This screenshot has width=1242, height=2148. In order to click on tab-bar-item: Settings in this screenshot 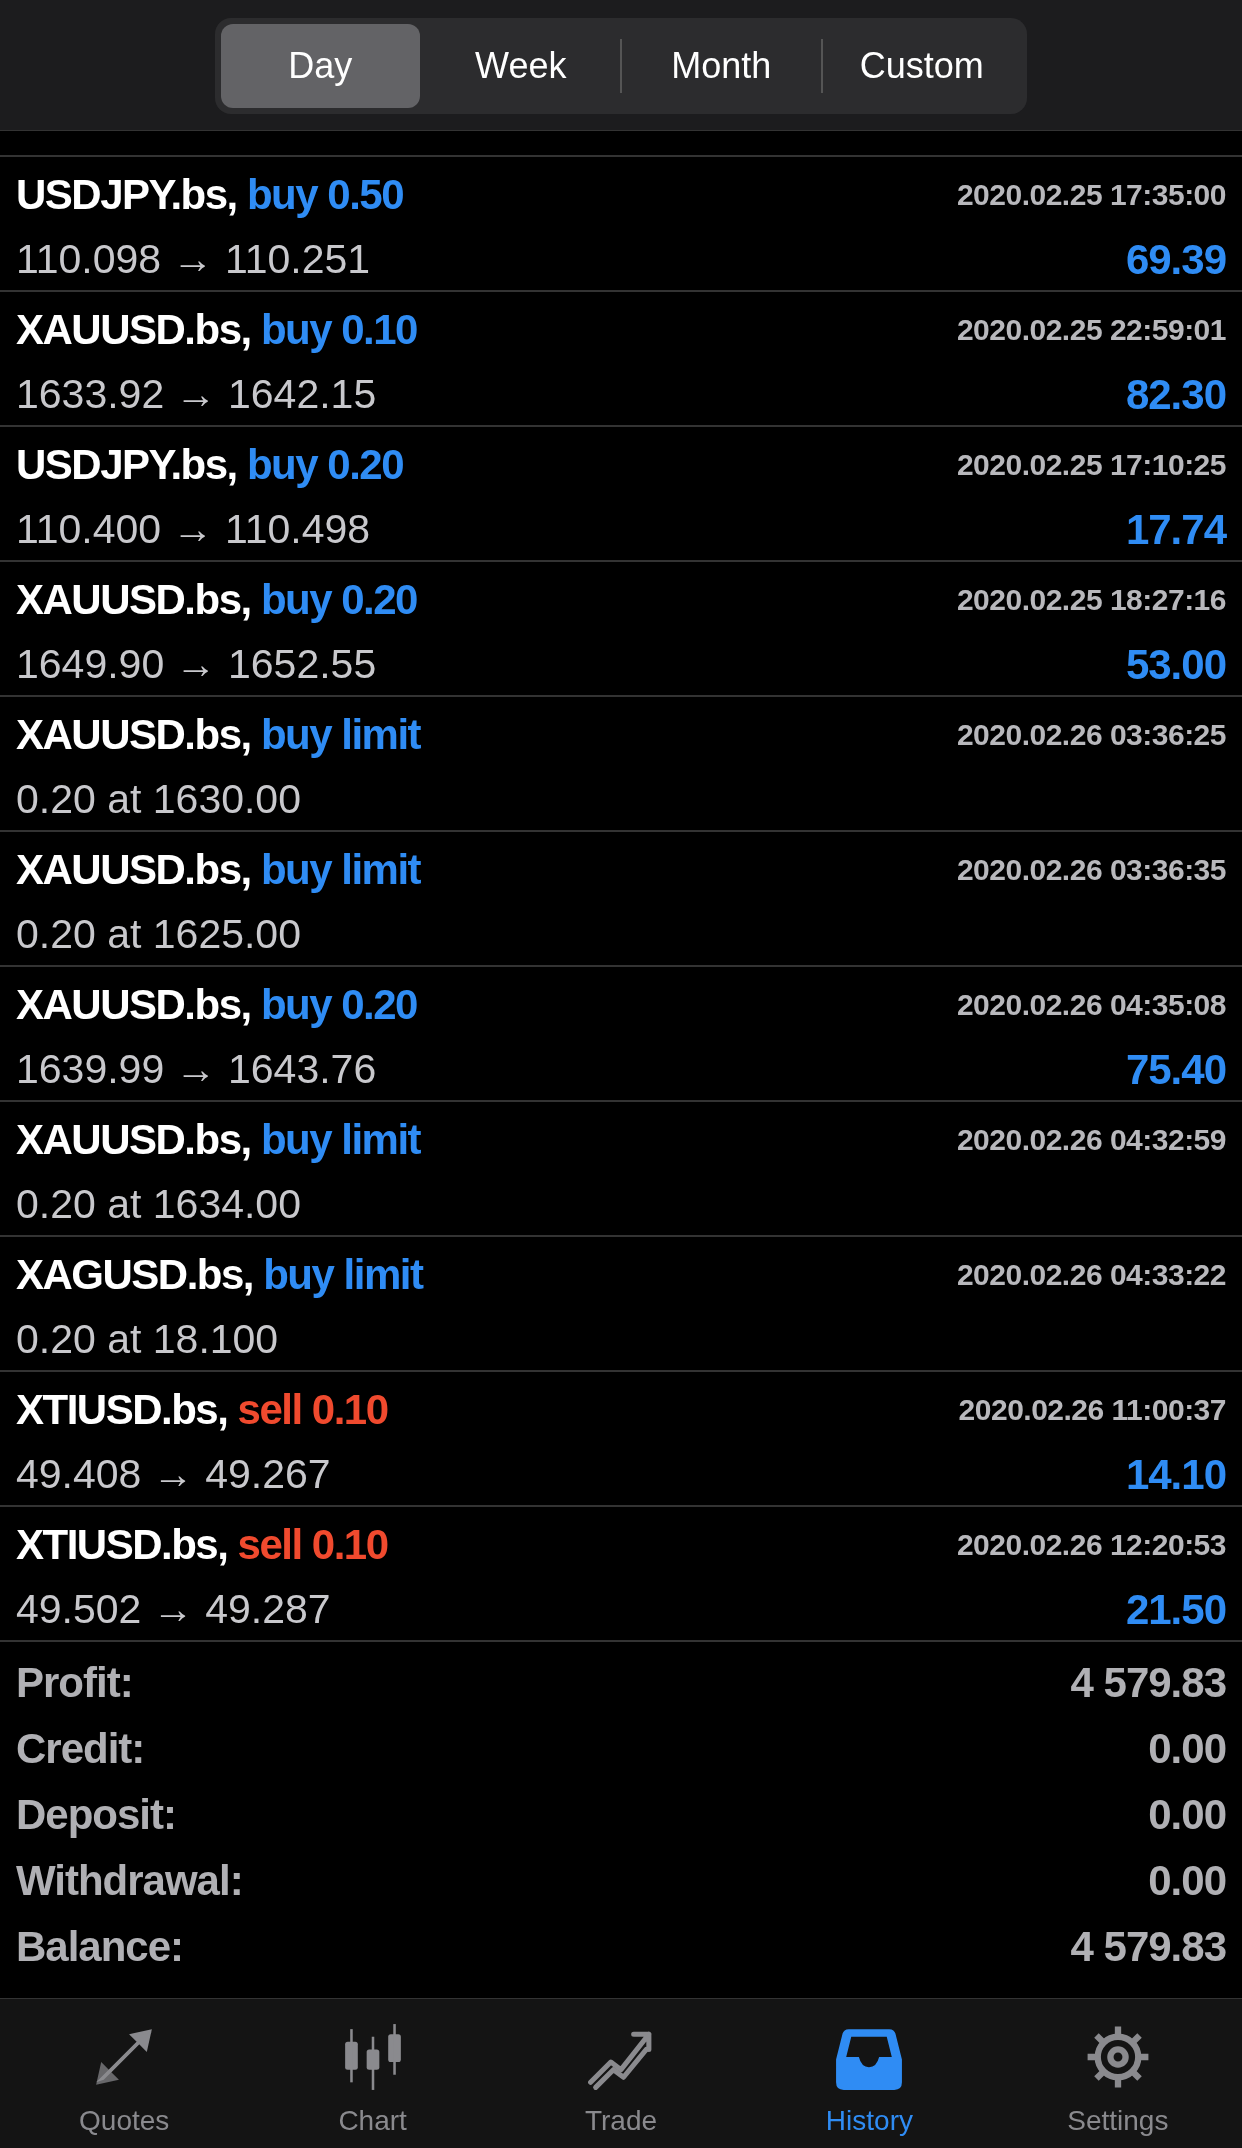, I will do `click(1117, 2073)`.